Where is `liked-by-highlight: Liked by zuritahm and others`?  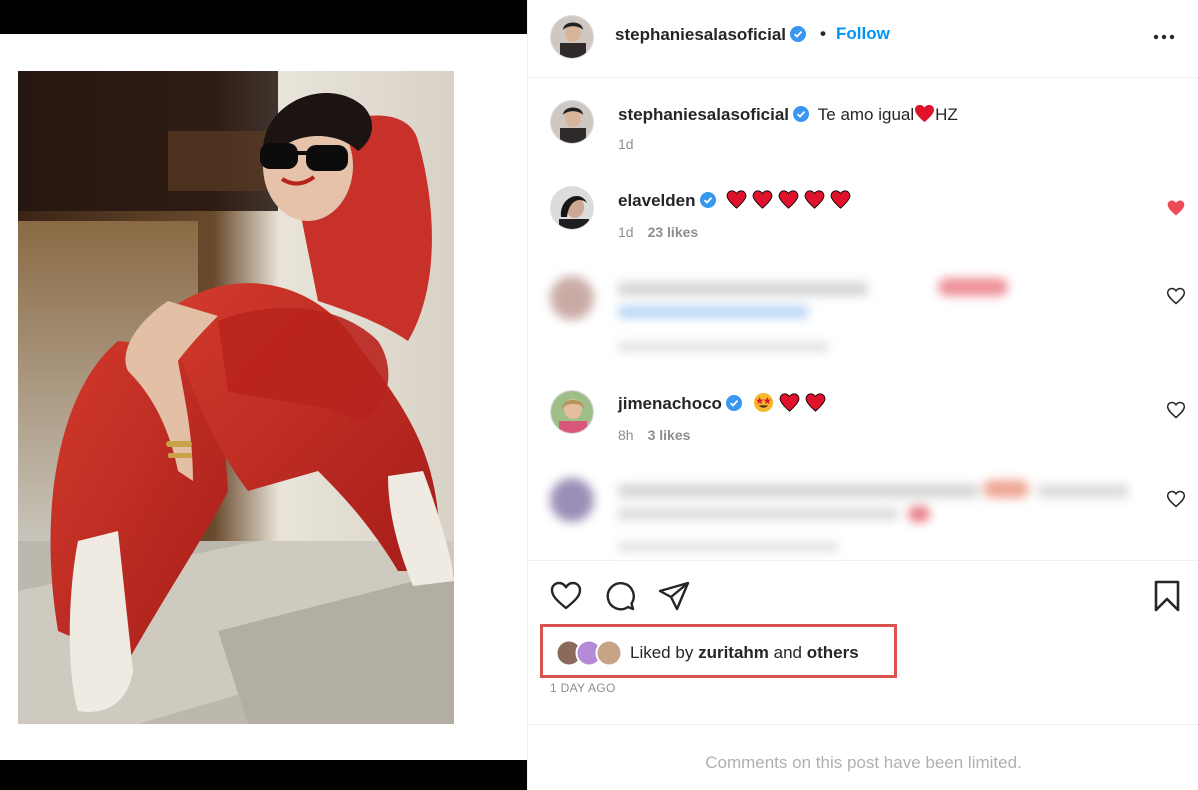 liked-by-highlight: Liked by zuritahm and others is located at coordinates (718, 651).